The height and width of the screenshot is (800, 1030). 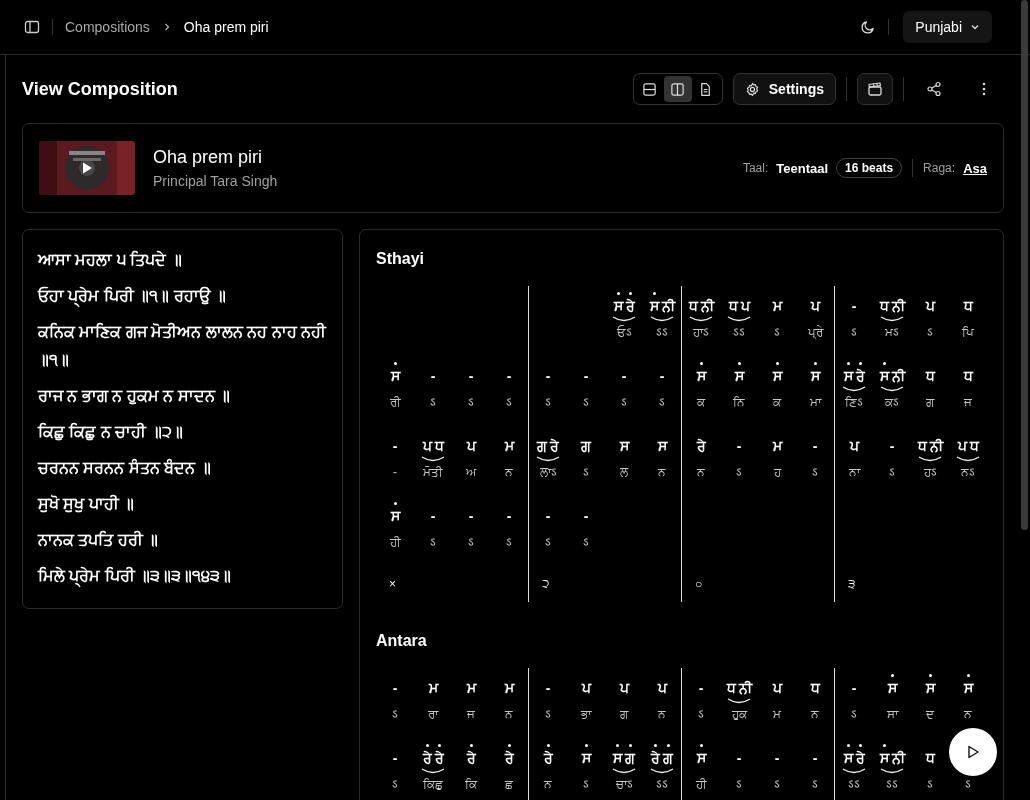 What do you see at coordinates (947, 27) in the screenshot?
I see `language-dropdown: Punjabi` at bounding box center [947, 27].